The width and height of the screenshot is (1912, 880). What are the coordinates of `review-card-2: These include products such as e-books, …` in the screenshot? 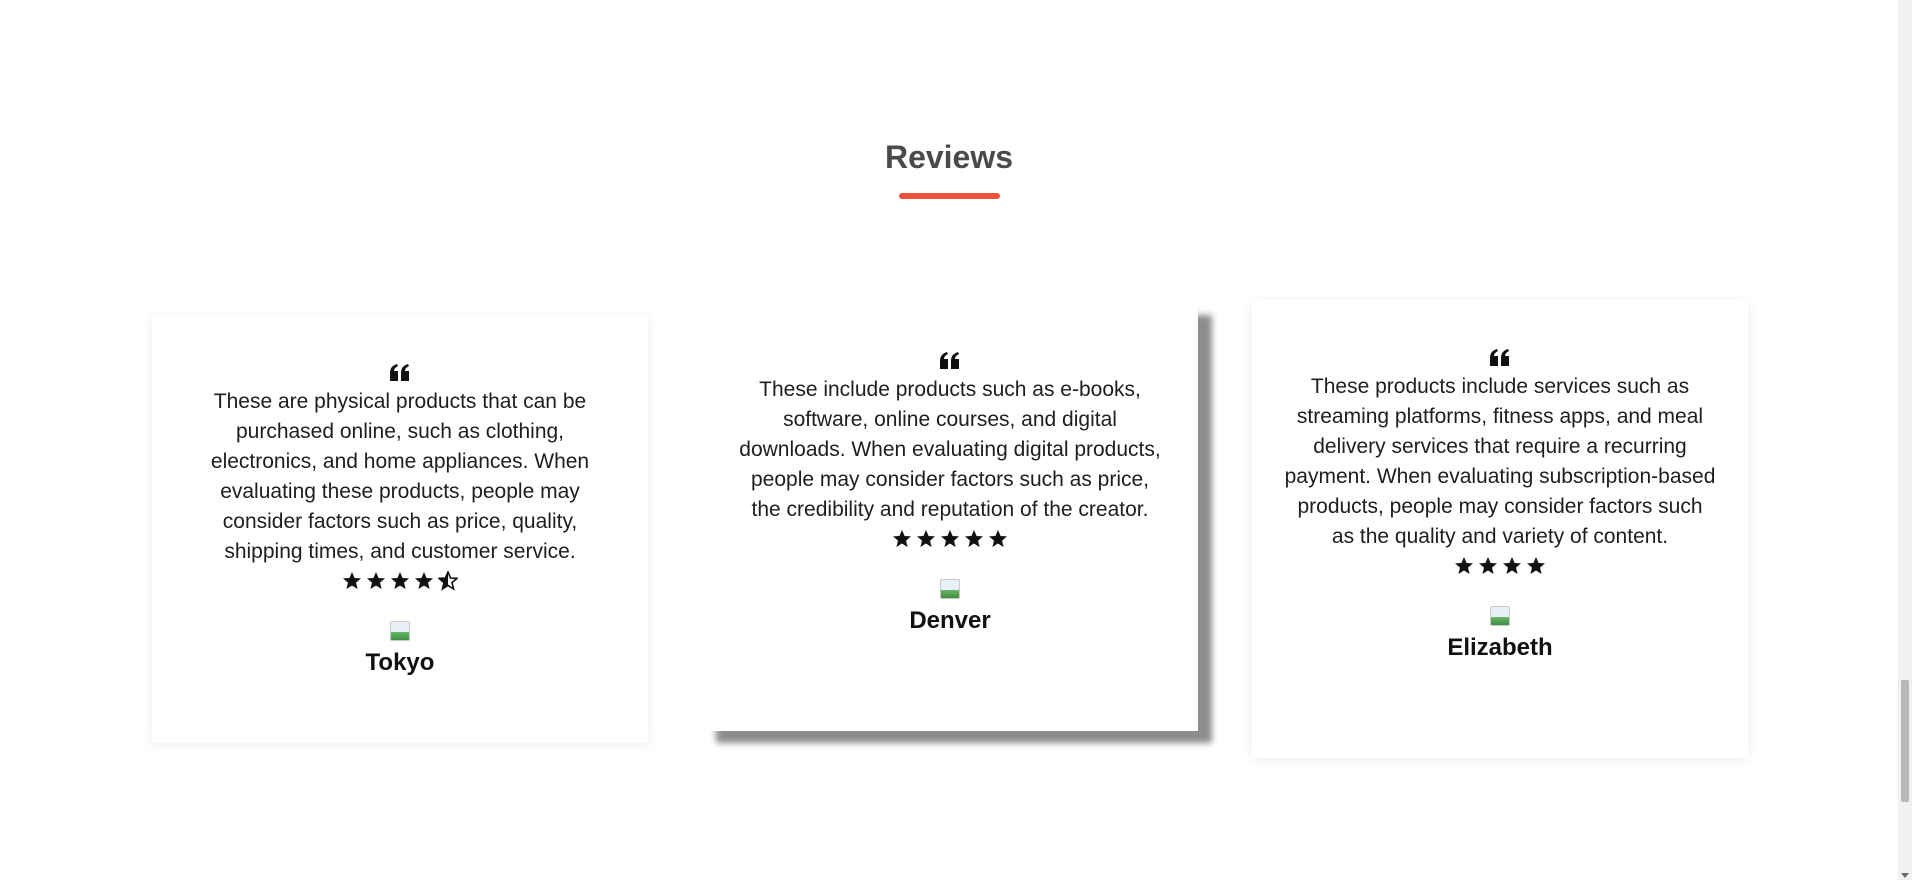 It's located at (950, 517).